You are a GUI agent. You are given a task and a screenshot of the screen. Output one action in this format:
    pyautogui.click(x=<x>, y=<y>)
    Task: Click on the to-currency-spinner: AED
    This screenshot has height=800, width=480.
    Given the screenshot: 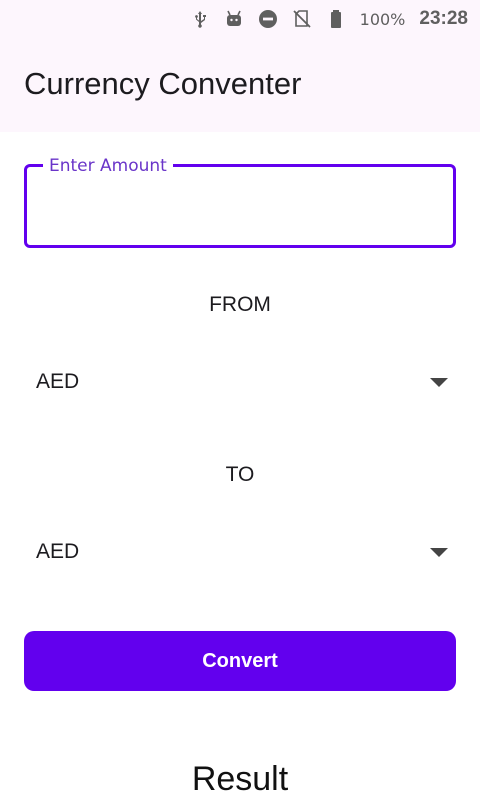 What is the action you would take?
    pyautogui.click(x=240, y=552)
    